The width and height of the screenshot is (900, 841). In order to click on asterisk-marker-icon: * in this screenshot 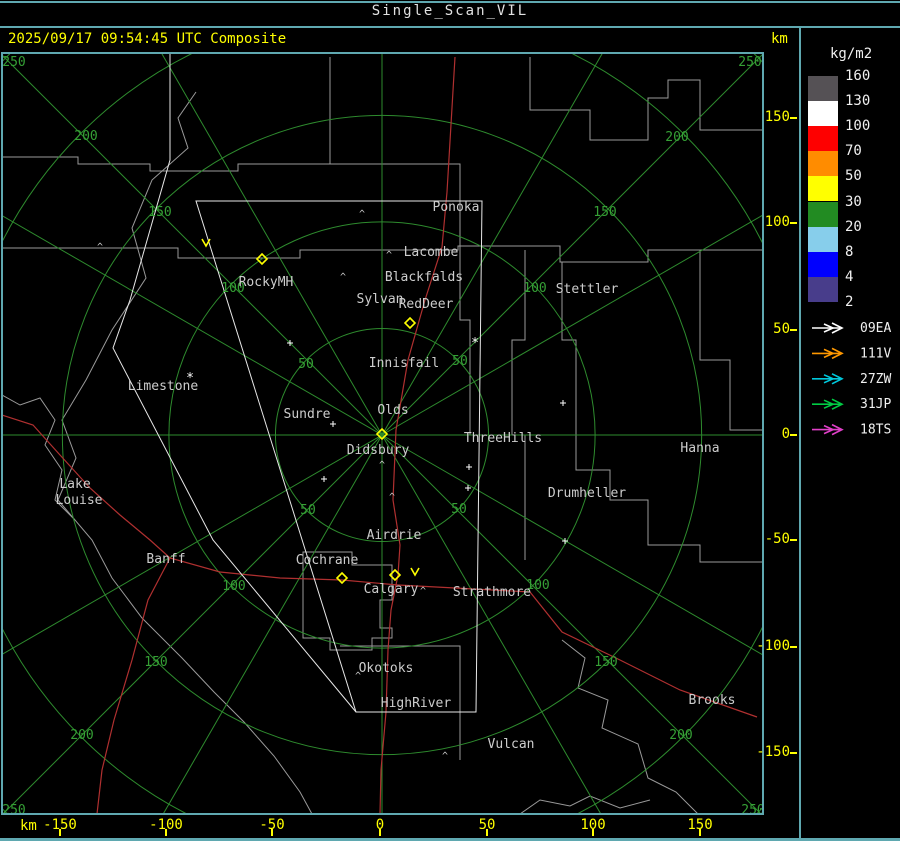, I will do `click(475, 343)`.